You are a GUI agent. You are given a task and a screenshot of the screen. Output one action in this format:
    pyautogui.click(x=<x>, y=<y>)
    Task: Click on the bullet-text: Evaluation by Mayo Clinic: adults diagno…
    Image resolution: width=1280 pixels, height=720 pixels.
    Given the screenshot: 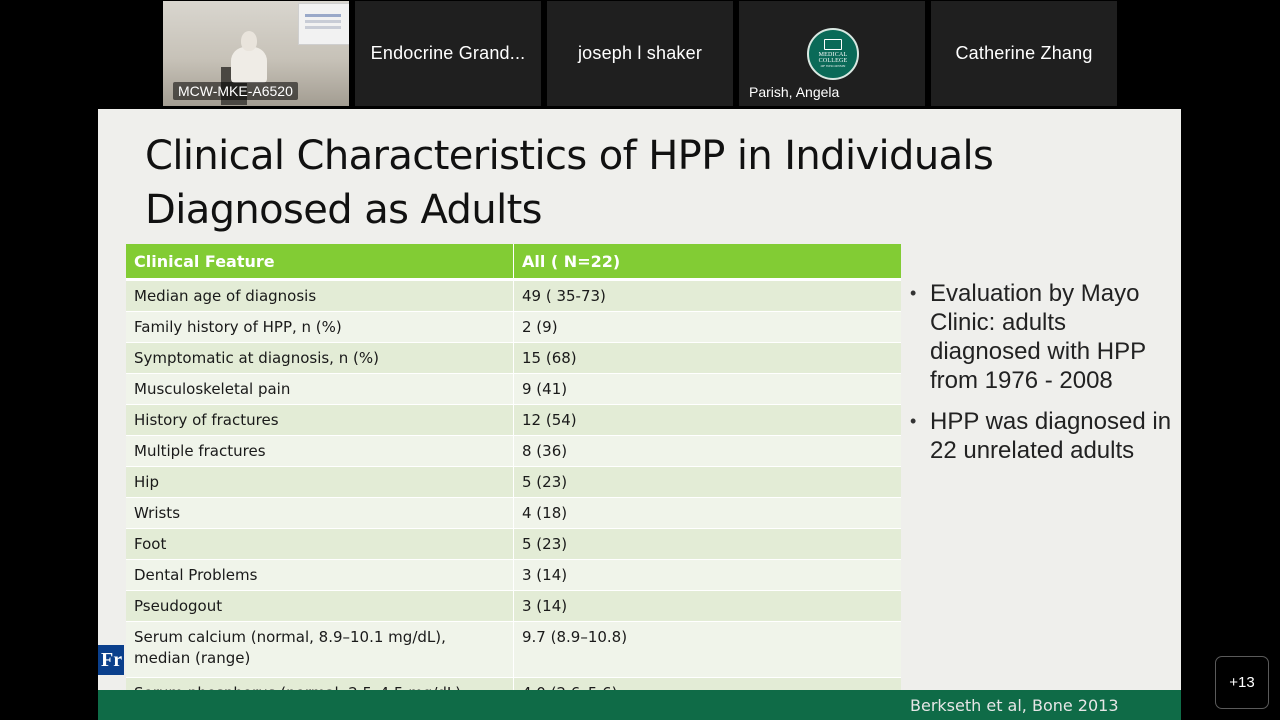 What is the action you would take?
    pyautogui.click(x=1038, y=337)
    